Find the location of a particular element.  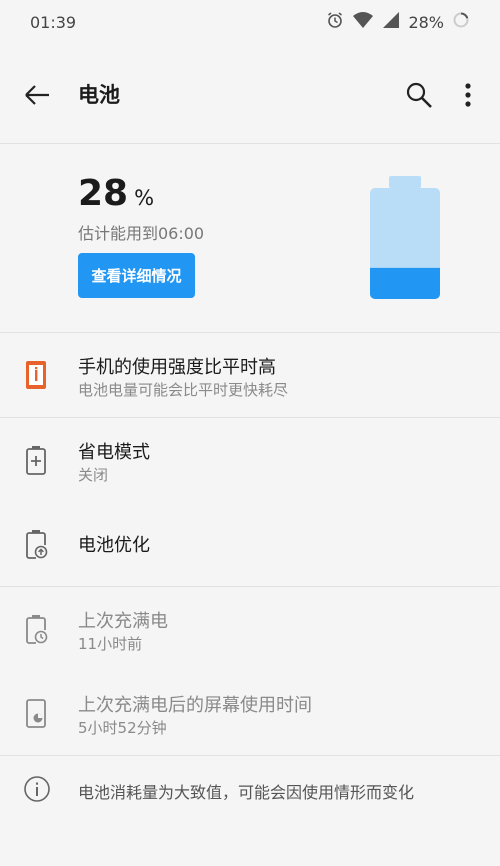

power-saving-title: 省电模式 is located at coordinates (114, 452).